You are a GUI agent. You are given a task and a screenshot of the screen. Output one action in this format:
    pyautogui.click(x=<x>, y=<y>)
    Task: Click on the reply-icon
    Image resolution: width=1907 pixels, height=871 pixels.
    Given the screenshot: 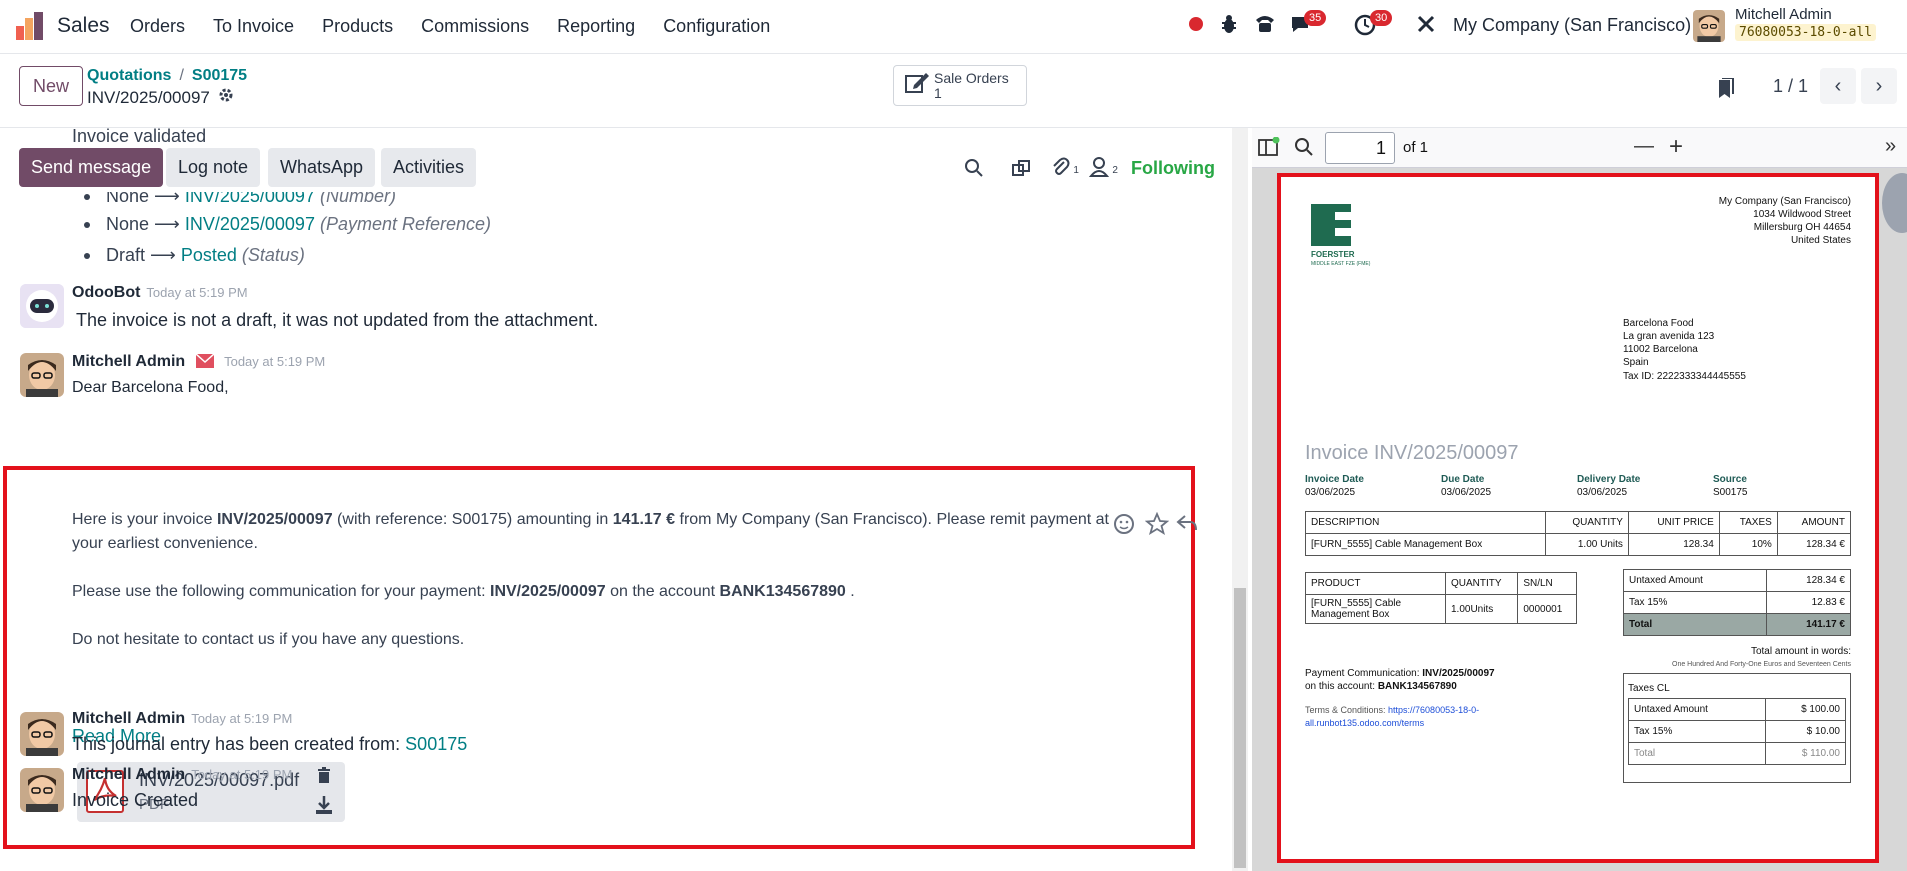 What is the action you would take?
    pyautogui.click(x=1187, y=526)
    